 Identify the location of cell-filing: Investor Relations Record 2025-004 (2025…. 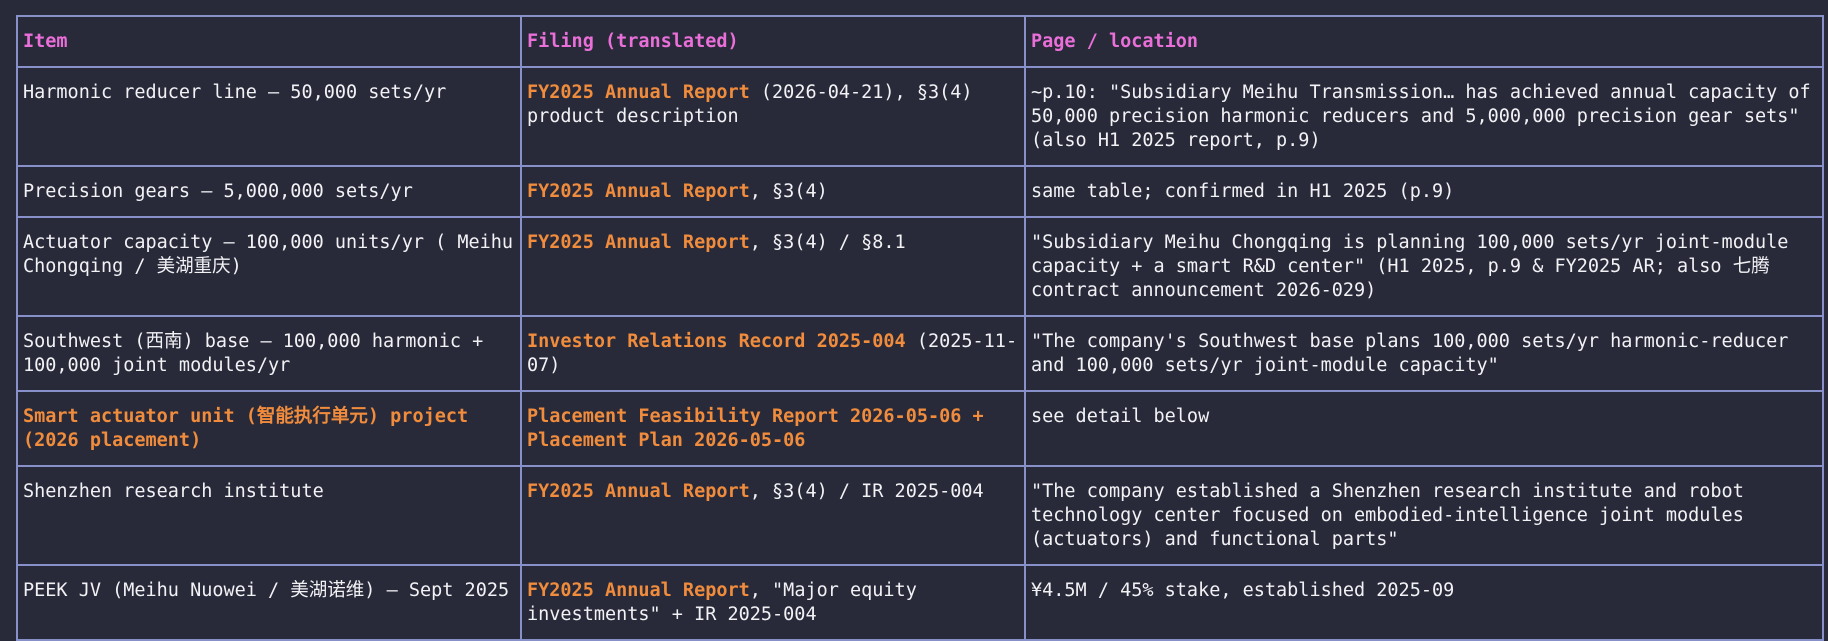
(773, 353).